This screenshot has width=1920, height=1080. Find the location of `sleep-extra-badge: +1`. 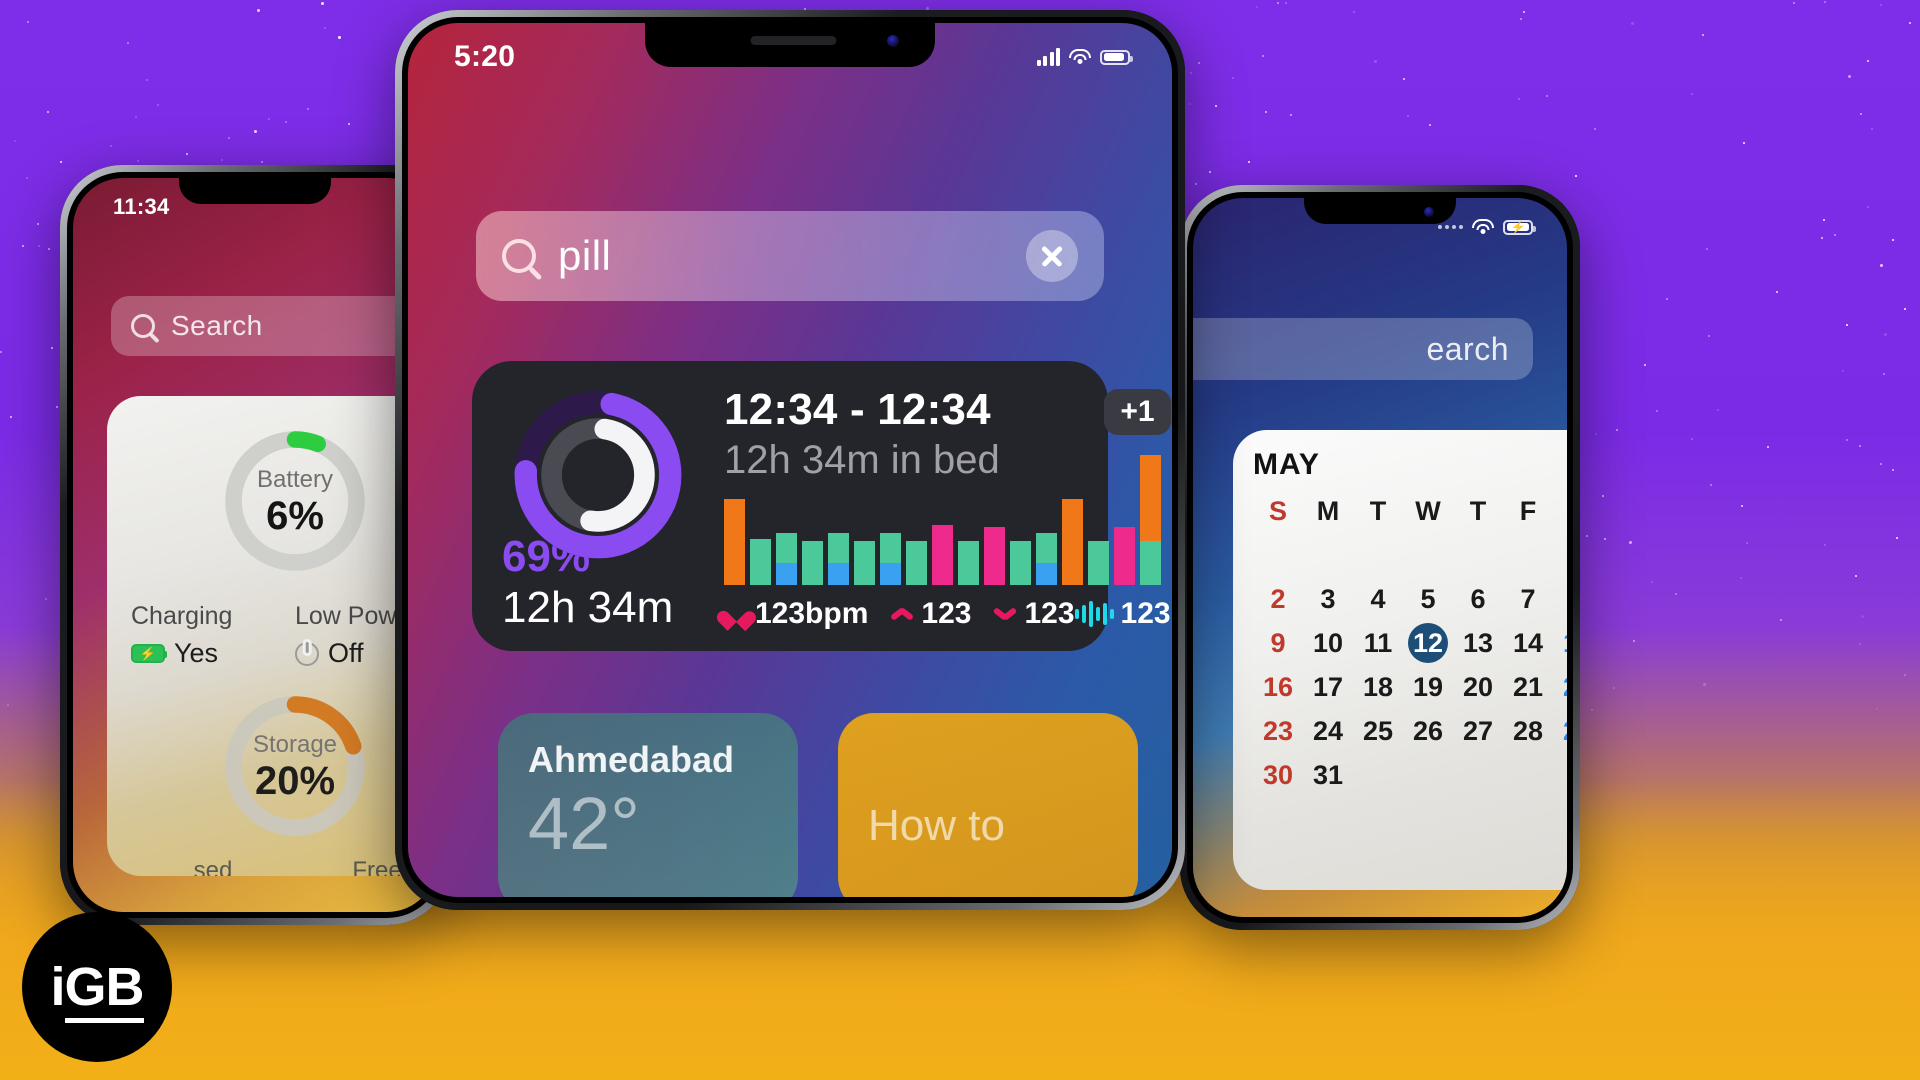

sleep-extra-badge: +1 is located at coordinates (1137, 412).